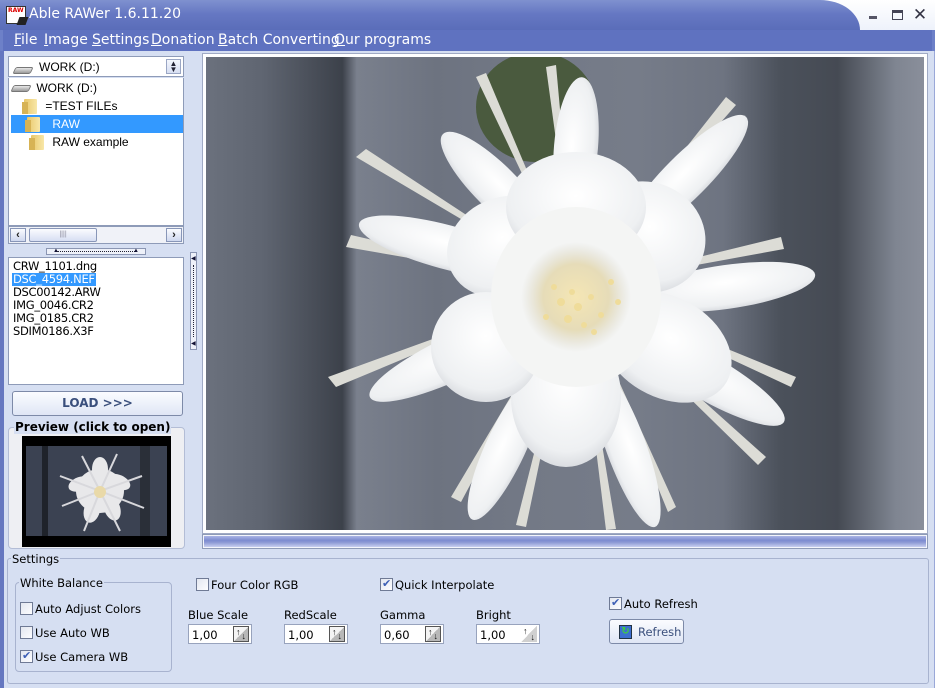 The width and height of the screenshot is (935, 688). I want to click on tree-item-test-files: =TEST FILEs, so click(102, 106).